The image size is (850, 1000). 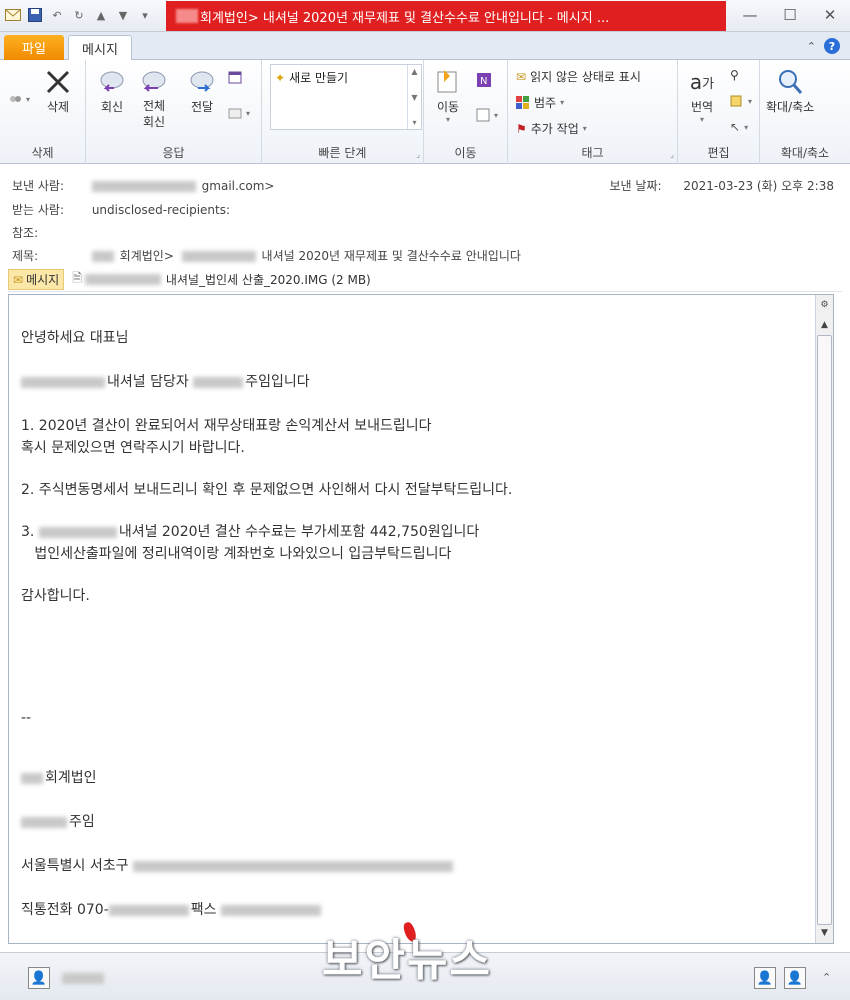 What do you see at coordinates (187, 16) in the screenshot?
I see `redacted-text` at bounding box center [187, 16].